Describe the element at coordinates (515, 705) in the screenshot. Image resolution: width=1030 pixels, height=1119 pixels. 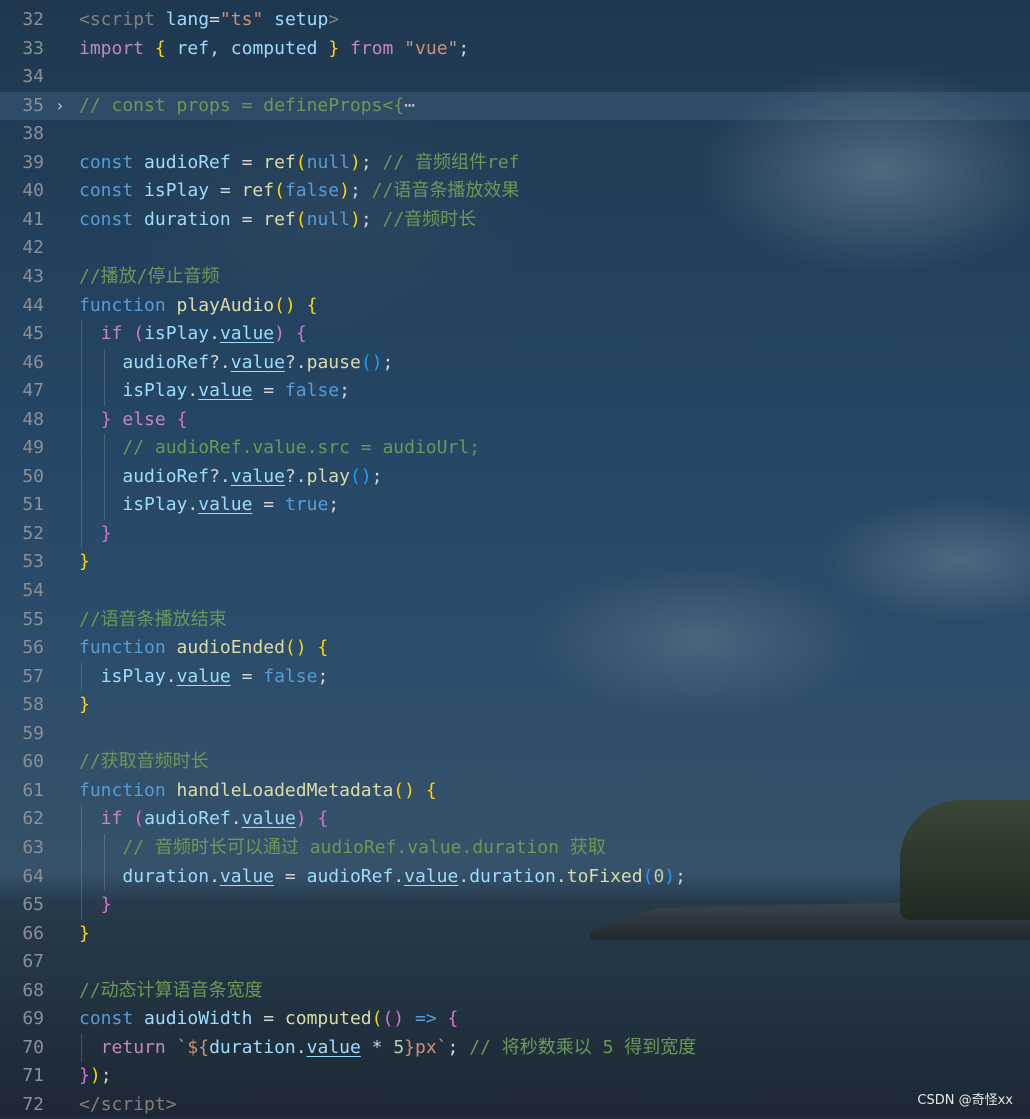
I see `code-line: 58}` at that location.